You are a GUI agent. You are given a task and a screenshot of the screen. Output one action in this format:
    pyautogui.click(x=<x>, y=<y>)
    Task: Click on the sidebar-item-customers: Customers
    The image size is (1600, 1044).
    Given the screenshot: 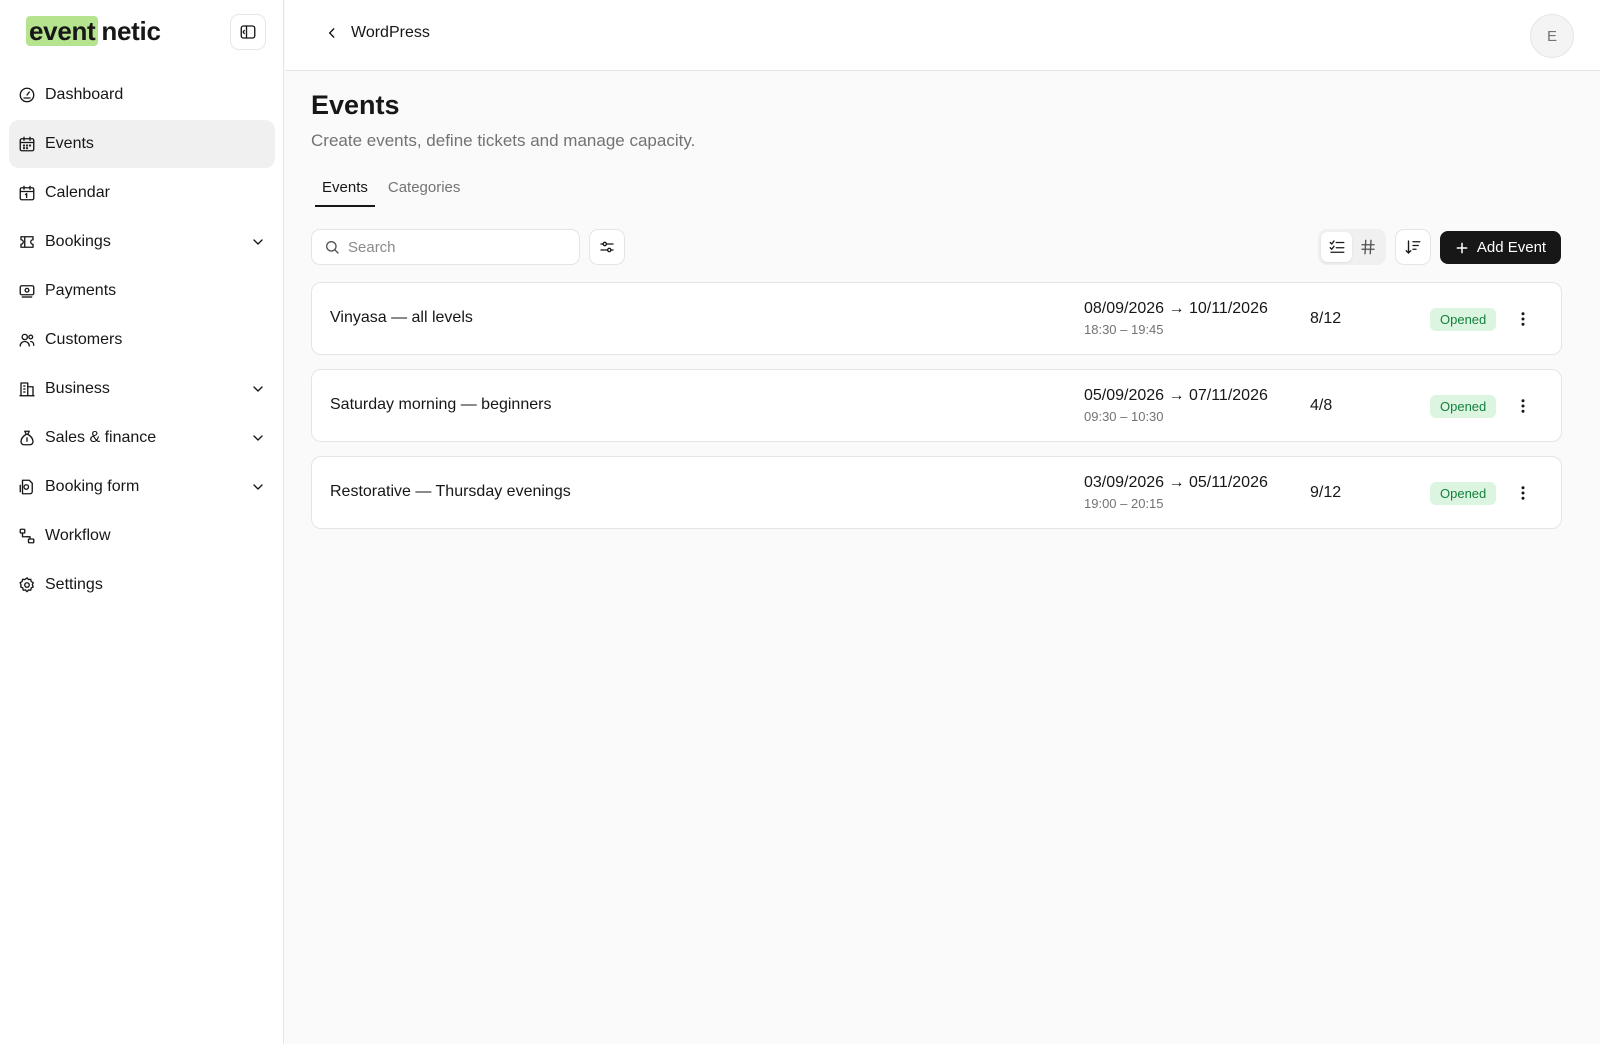 What is the action you would take?
    pyautogui.click(x=142, y=340)
    